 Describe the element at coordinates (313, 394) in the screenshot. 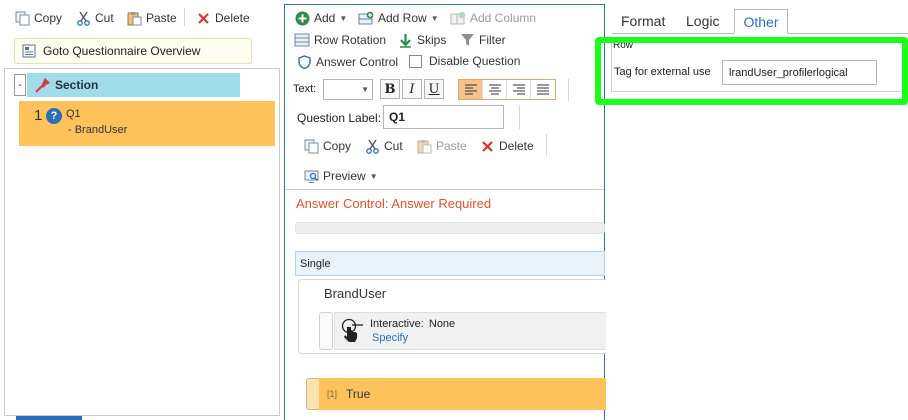

I see `answer-handle` at that location.